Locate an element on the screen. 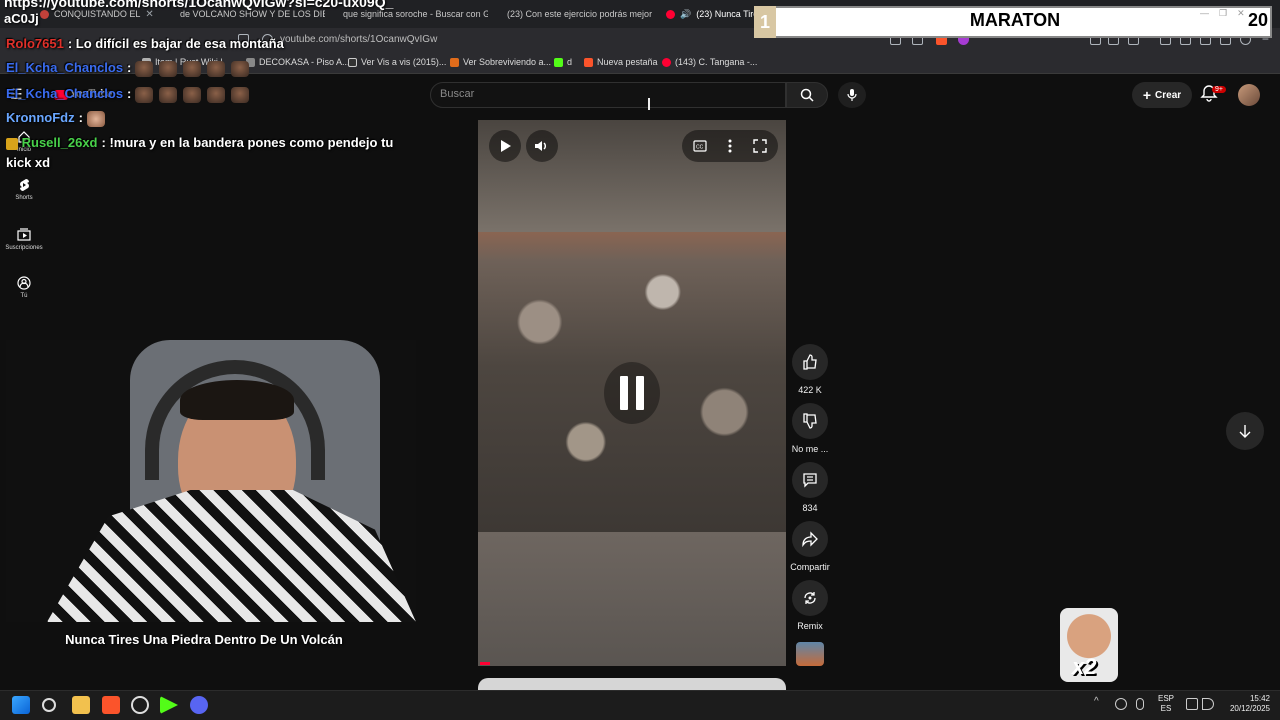 The image size is (1280, 720). nav-item-shorts: Shorts is located at coordinates (24, 189).